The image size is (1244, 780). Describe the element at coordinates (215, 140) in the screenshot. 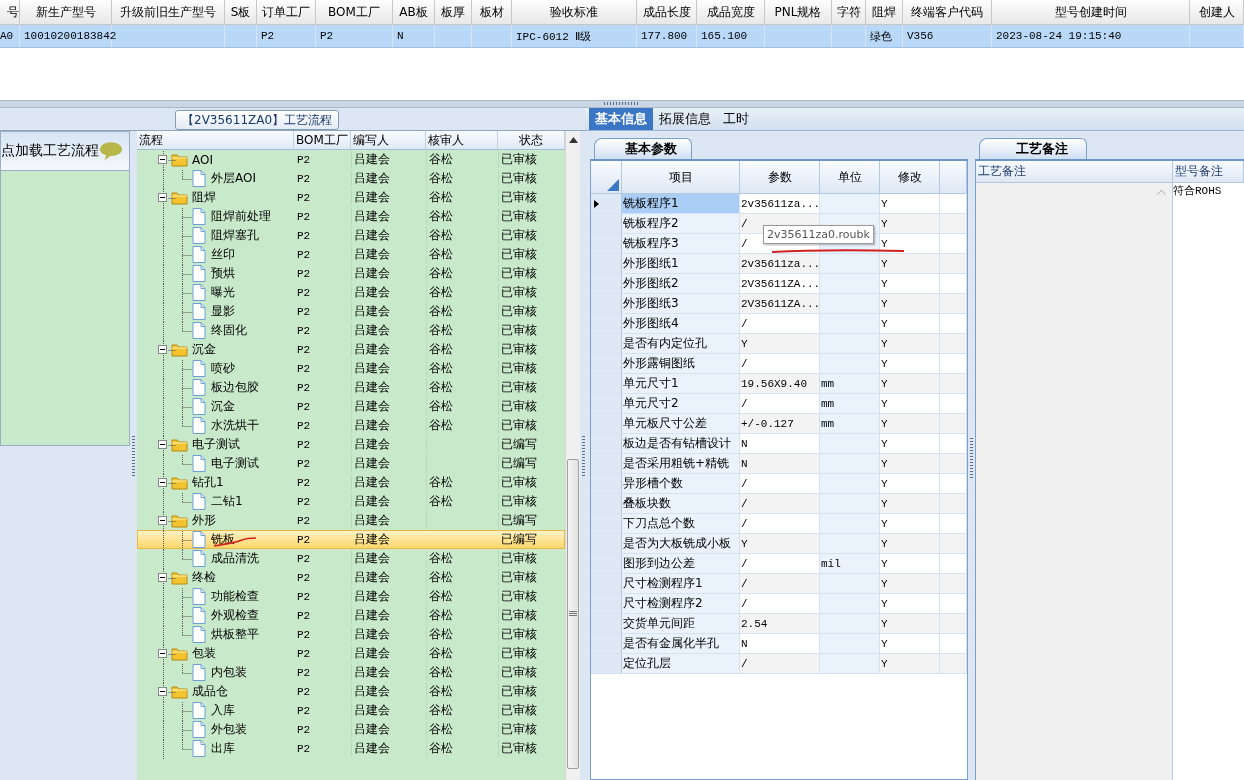

I see `column-header: 流程` at that location.